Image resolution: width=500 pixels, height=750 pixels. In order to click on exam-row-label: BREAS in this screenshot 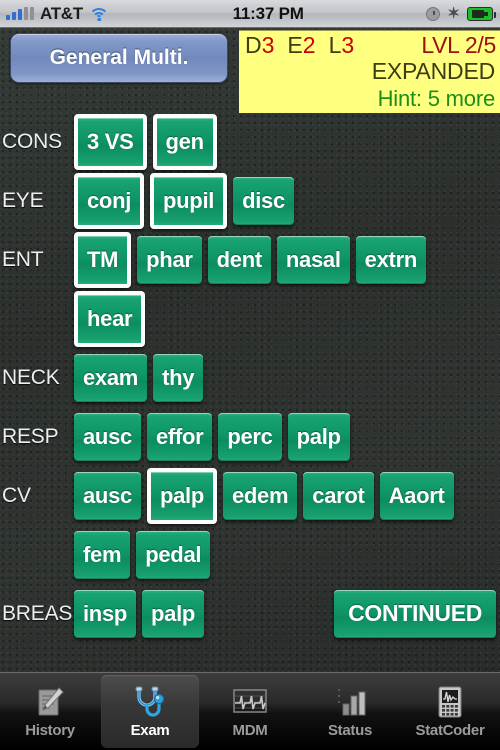, I will do `click(37, 613)`.